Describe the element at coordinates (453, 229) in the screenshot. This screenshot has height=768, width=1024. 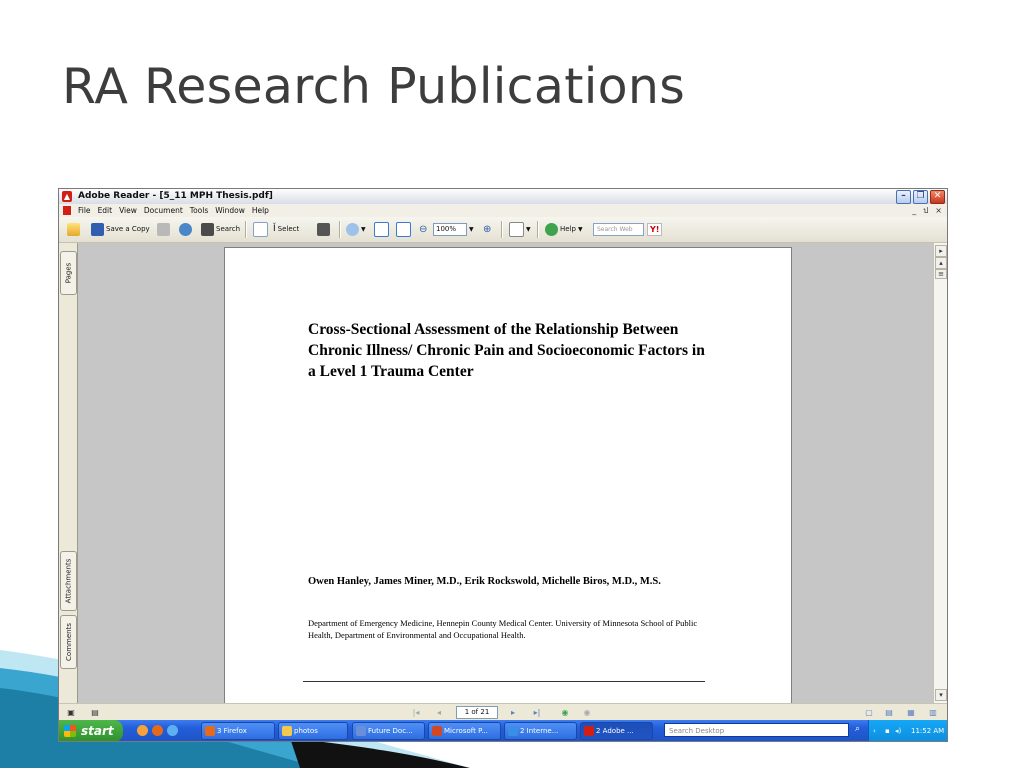
I see `zoom-level-select: 100% ▼` at that location.